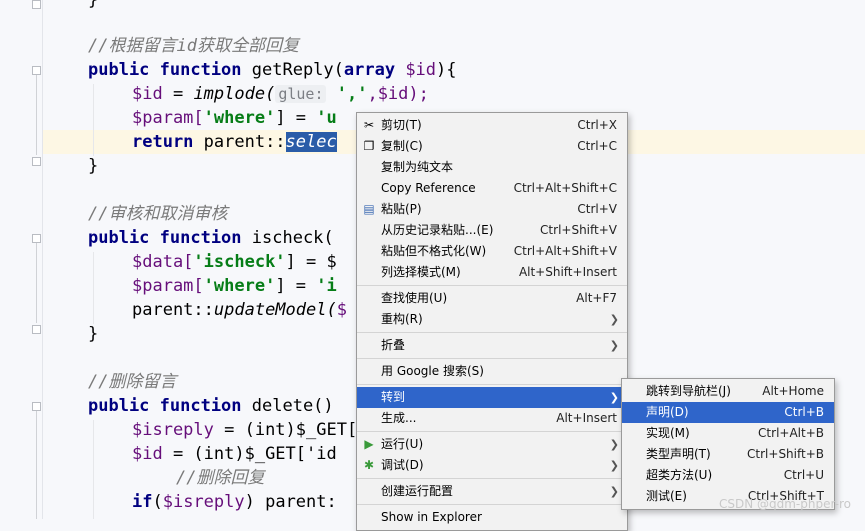  Describe the element at coordinates (492, 146) in the screenshot. I see `menu-item-copy: ❐ 复制(C) Ctrl+C` at that location.